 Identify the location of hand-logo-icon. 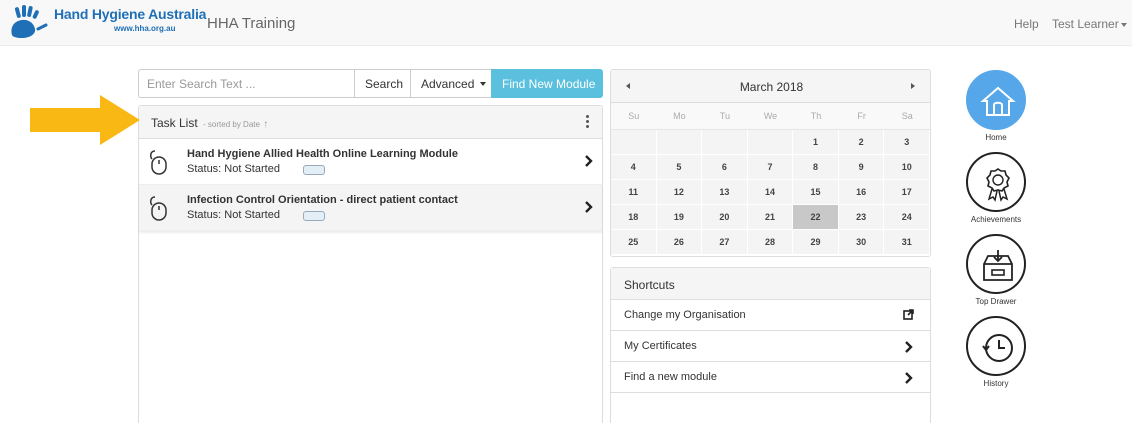
(29, 21).